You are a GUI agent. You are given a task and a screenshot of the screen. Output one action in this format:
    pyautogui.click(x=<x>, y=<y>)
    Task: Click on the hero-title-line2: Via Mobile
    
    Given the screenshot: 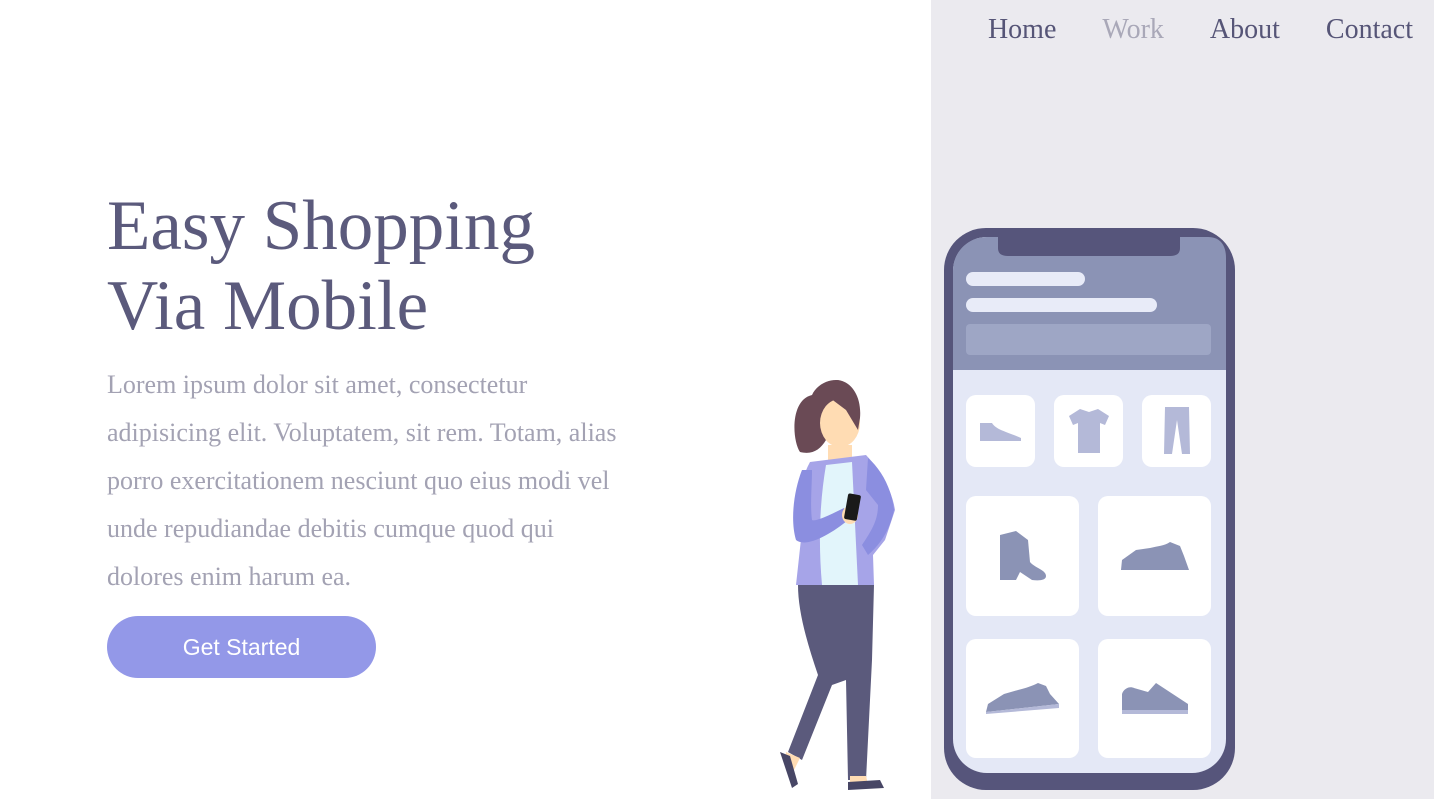 What is the action you would take?
    pyautogui.click(x=268, y=306)
    